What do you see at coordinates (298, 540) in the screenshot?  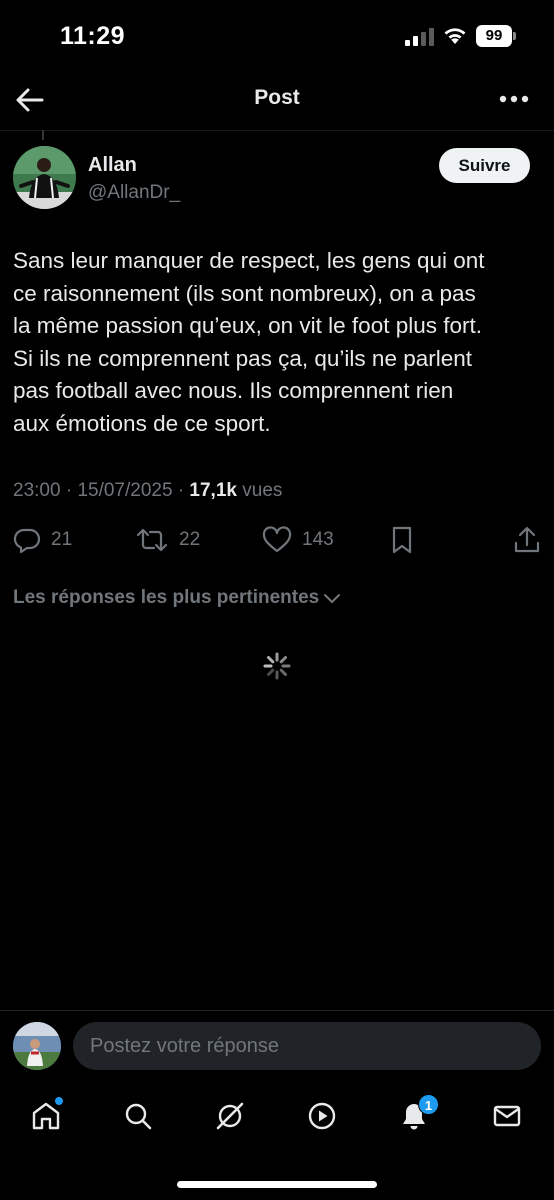 I see `like-button: 143` at bounding box center [298, 540].